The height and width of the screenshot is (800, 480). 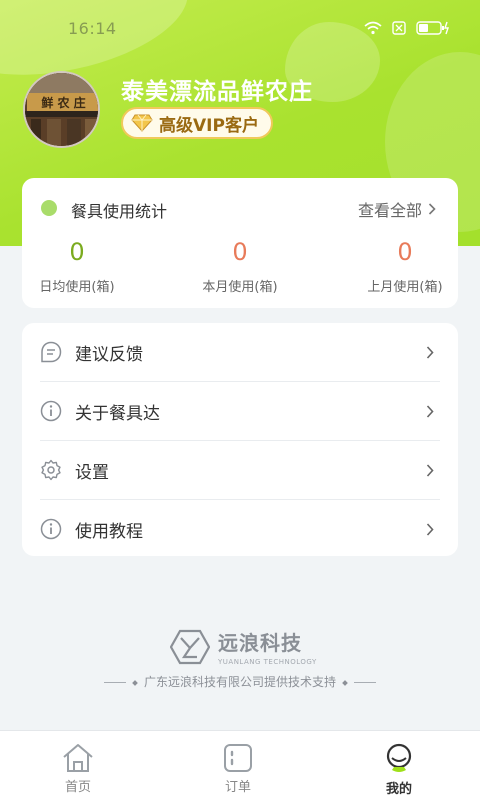 What do you see at coordinates (240, 529) in the screenshot?
I see `menu-item-tutorial: 使用教程` at bounding box center [240, 529].